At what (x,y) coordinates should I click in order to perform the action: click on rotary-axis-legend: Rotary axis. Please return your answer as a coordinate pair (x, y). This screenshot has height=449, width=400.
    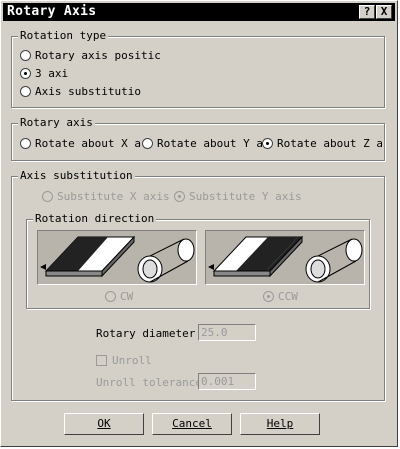
    Looking at the image, I should click on (56, 122).